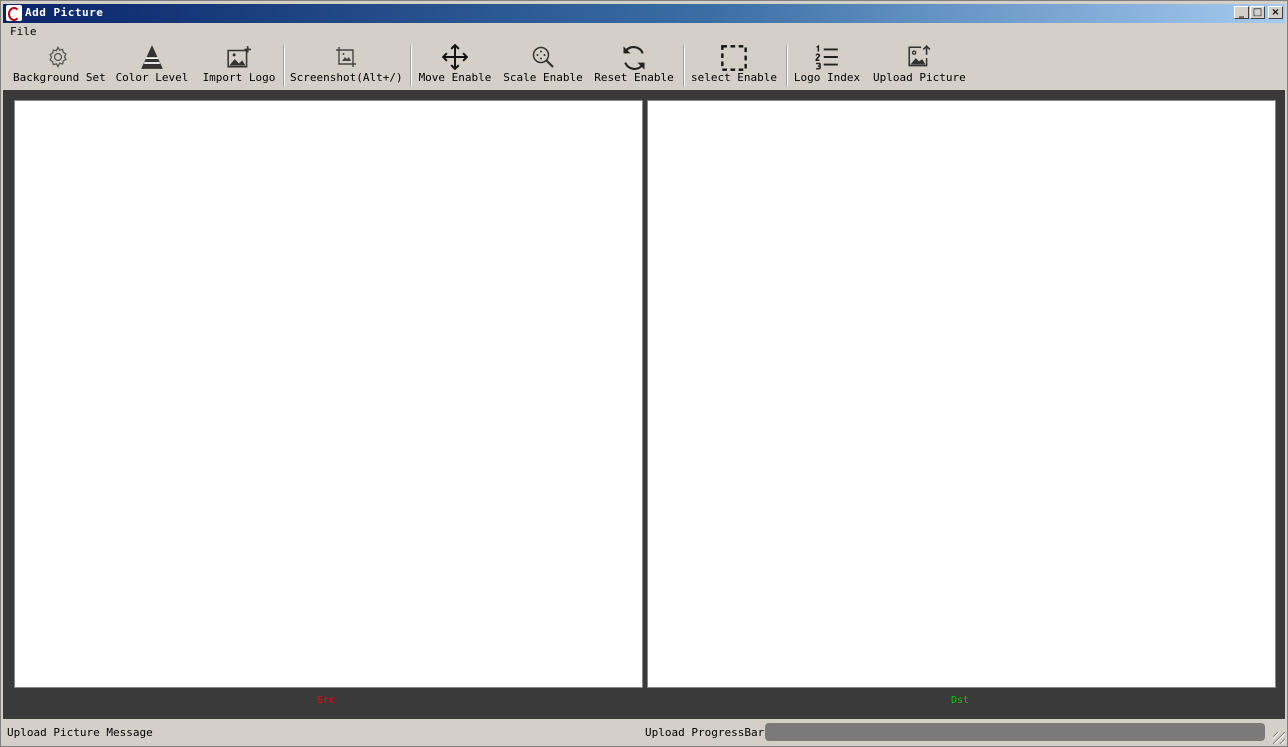 Image resolution: width=1288 pixels, height=747 pixels. Describe the element at coordinates (1241, 12) in the screenshot. I see `minimize-button: _` at that location.